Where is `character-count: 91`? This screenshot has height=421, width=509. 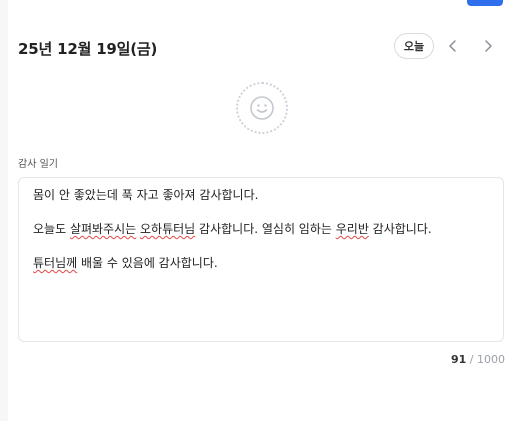
character-count: 91 is located at coordinates (458, 359).